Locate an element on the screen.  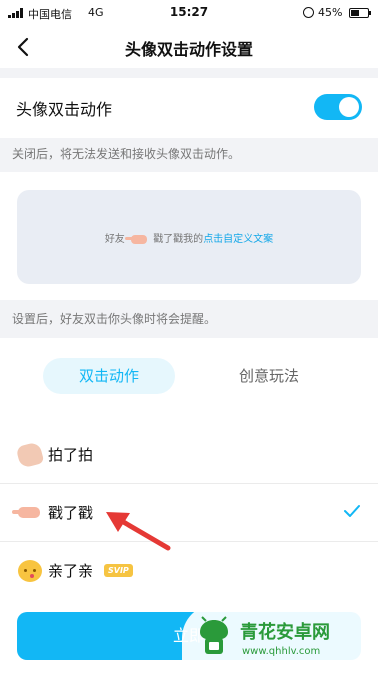
watermark-url: www.qhhlv.com is located at coordinates (281, 651).